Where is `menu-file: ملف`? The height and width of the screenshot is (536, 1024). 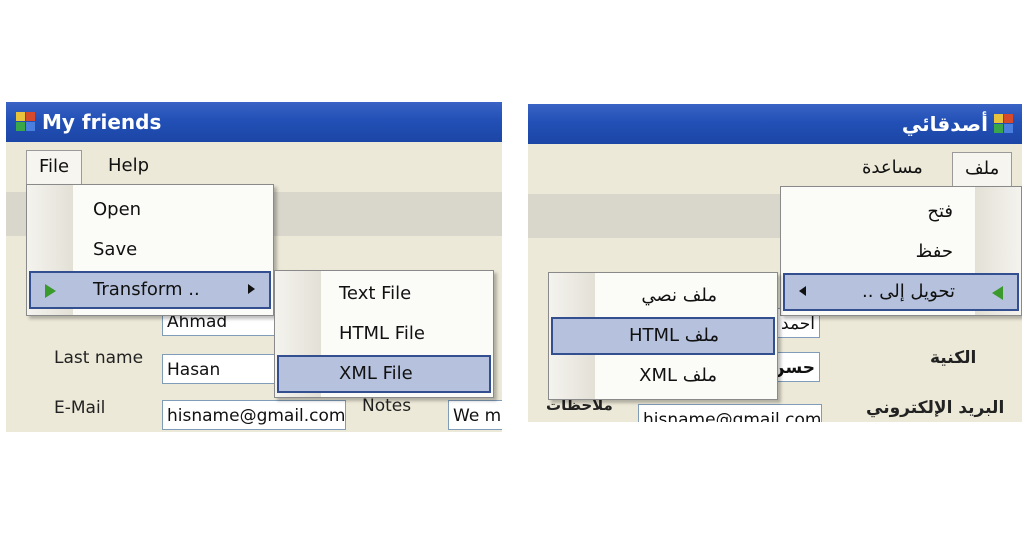 menu-file: ملف is located at coordinates (982, 169).